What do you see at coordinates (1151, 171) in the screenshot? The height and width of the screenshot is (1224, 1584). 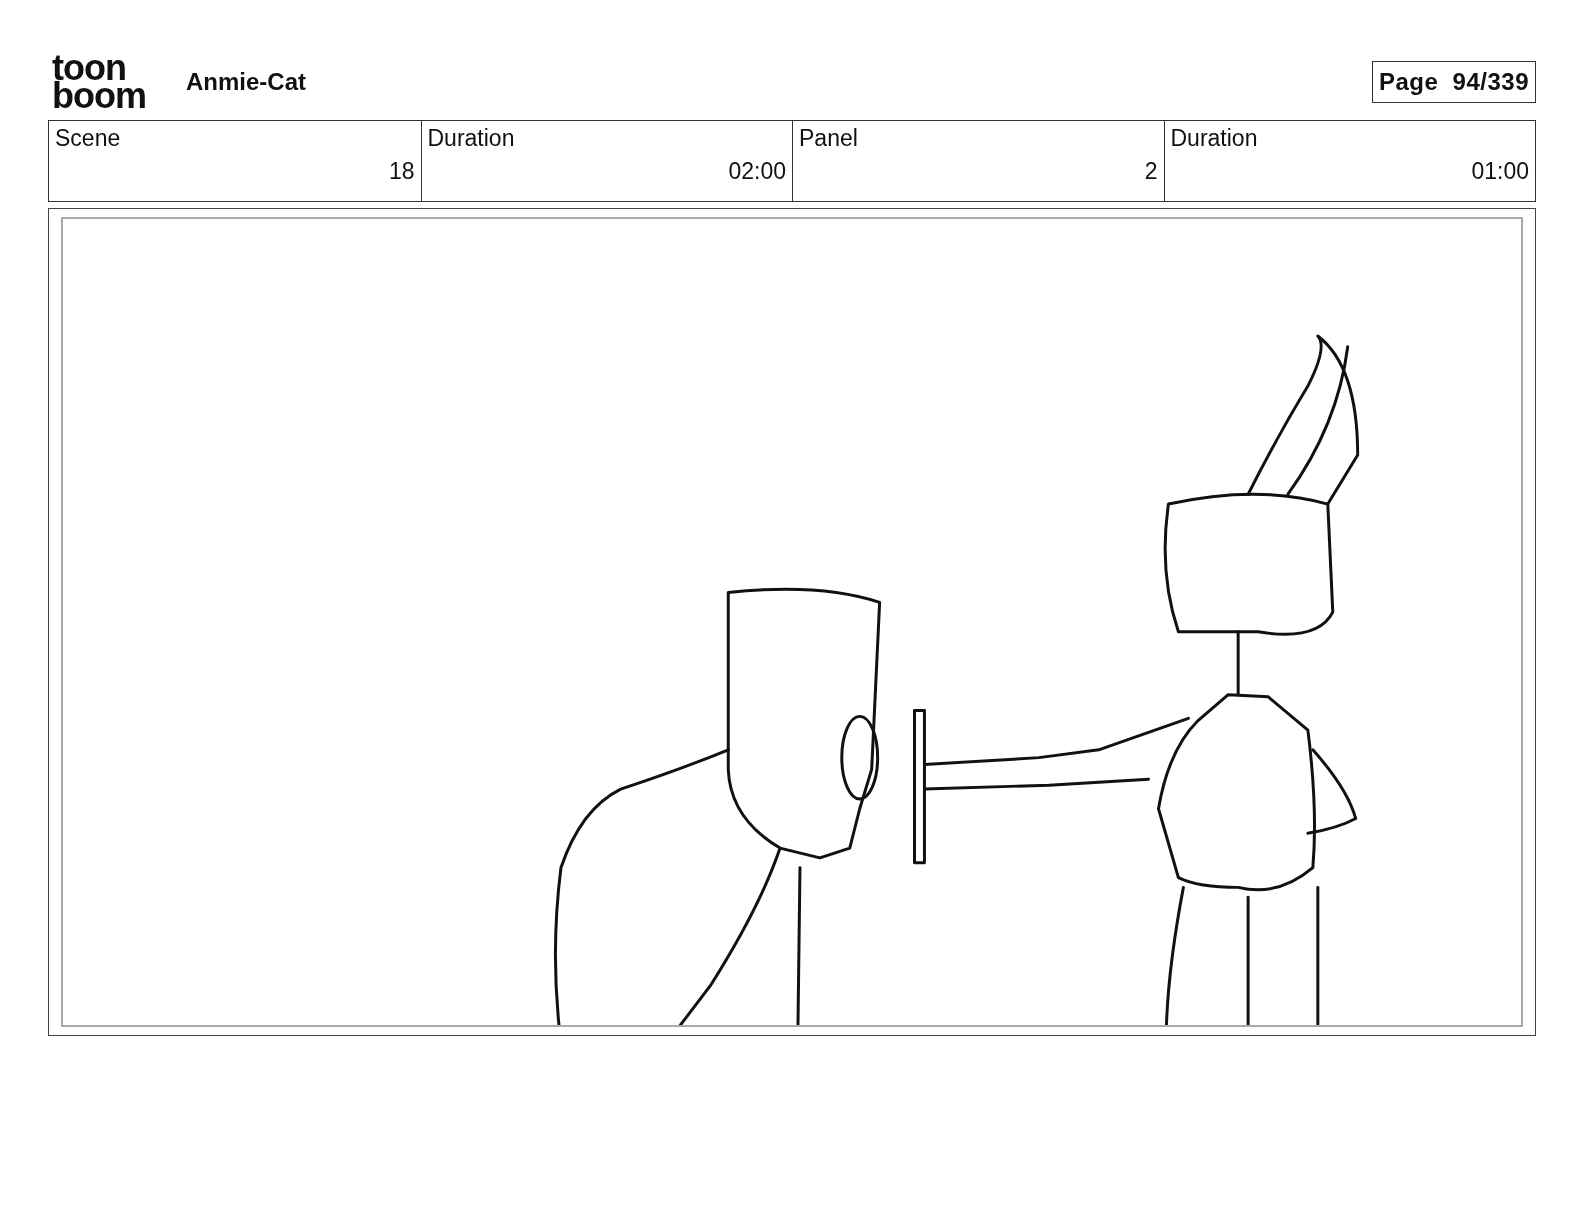 I see `table-cell: 2` at bounding box center [1151, 171].